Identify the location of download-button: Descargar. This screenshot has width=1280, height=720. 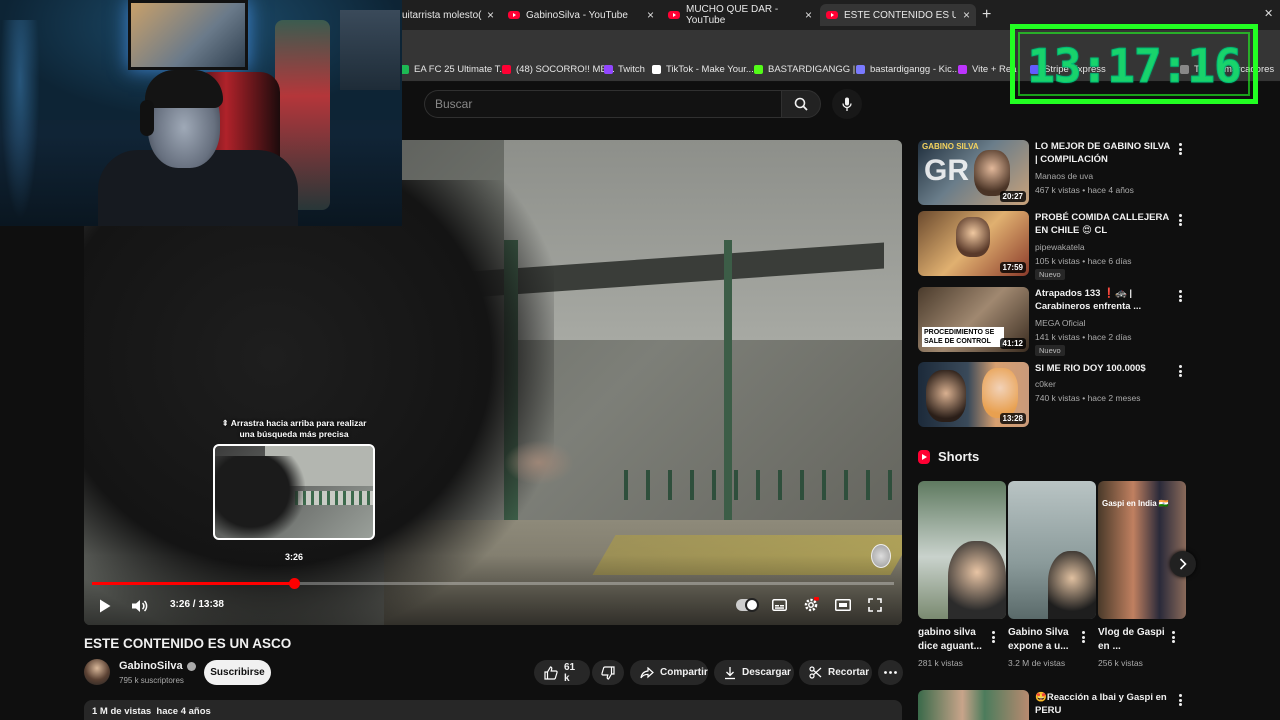
(754, 672).